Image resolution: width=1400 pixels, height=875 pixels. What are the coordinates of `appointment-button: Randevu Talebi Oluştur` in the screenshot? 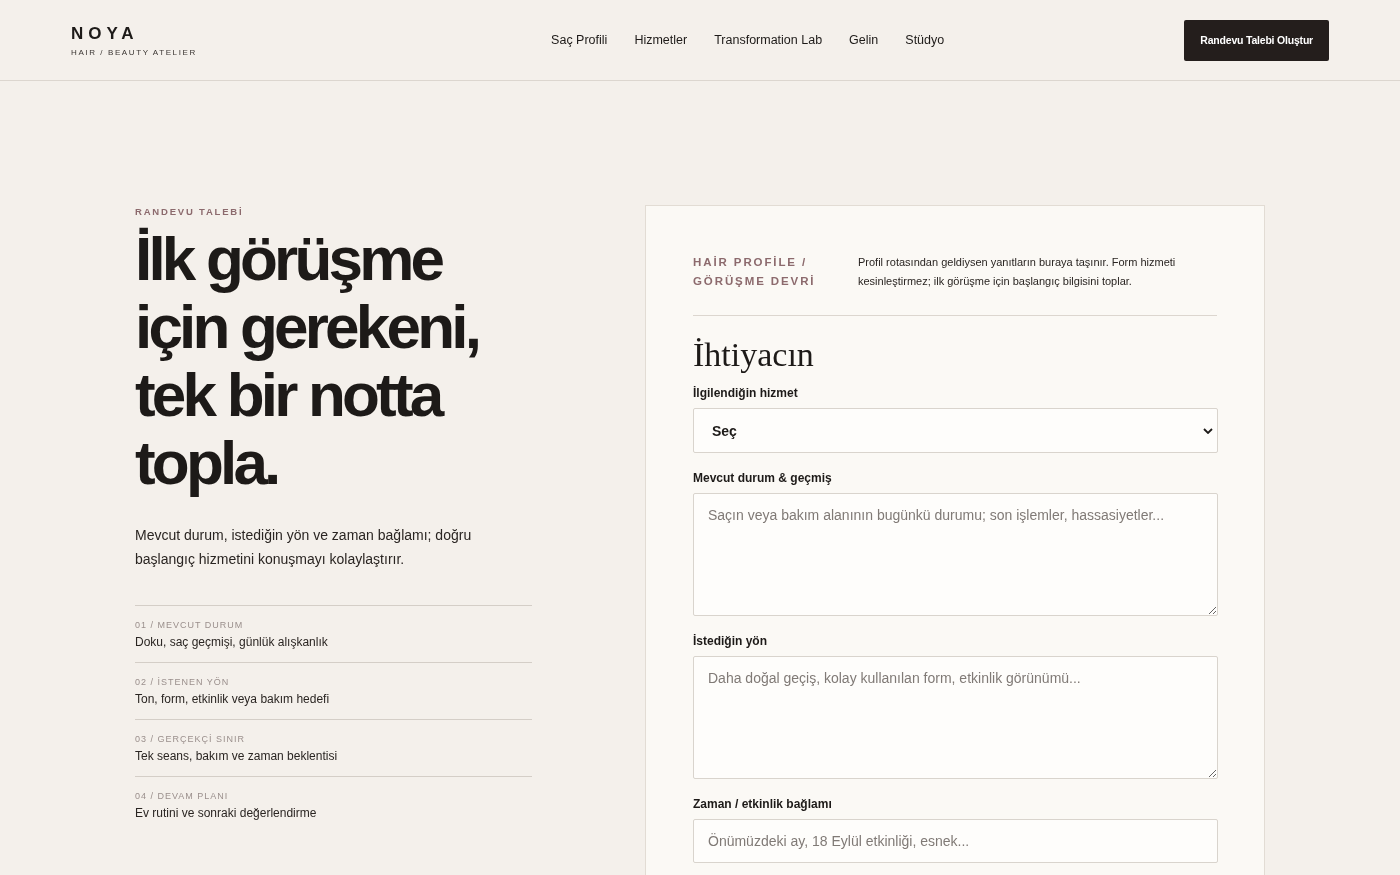 It's located at (1256, 40).